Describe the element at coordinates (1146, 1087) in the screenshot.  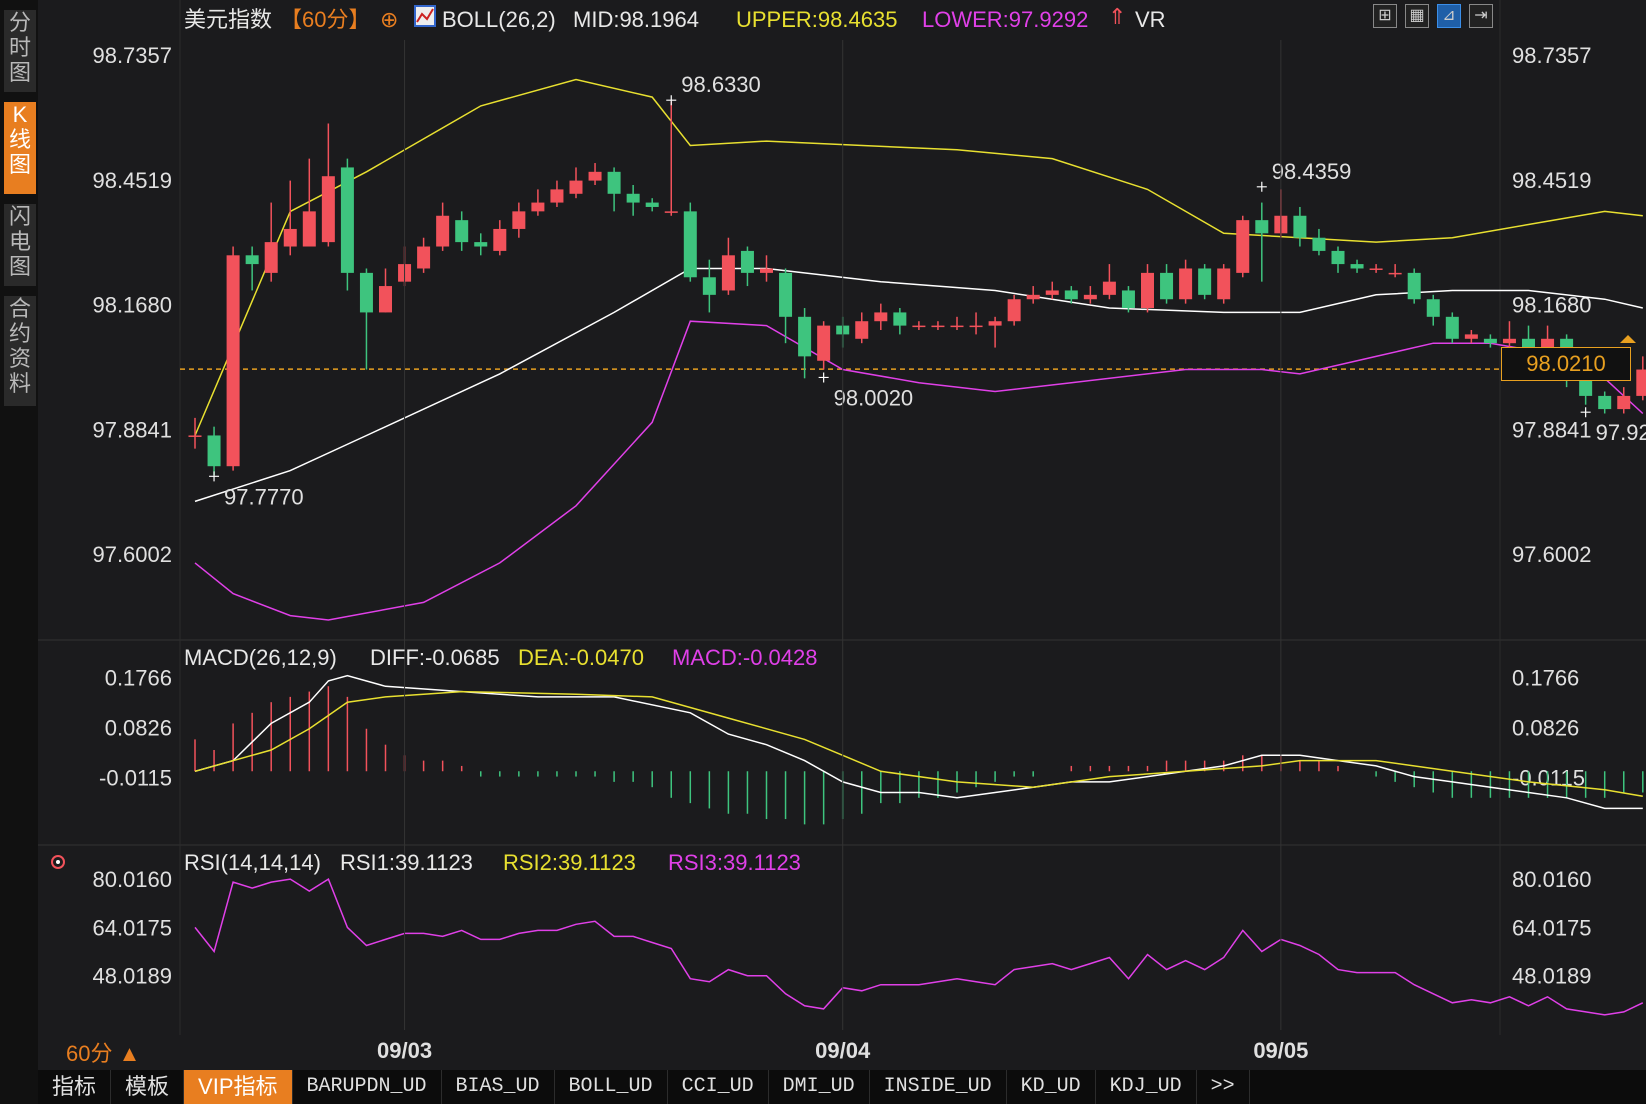
I see `indicator-tab-10: KDJ_UD` at that location.